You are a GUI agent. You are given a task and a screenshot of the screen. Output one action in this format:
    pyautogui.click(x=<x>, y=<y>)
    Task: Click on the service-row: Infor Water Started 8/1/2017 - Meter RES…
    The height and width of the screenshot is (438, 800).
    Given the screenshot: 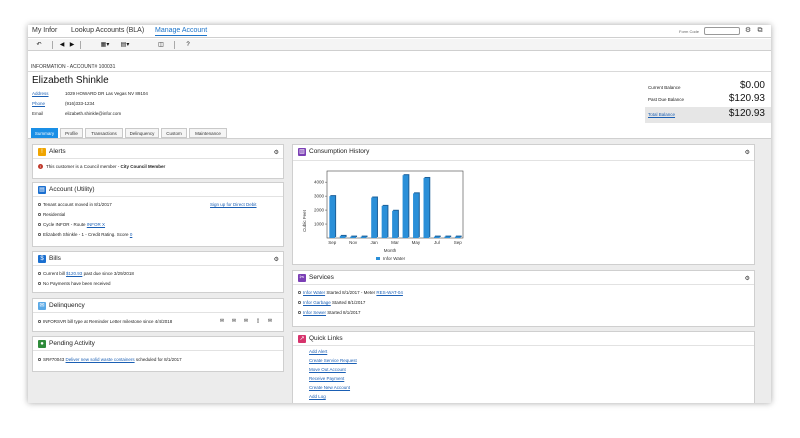 What is the action you would take?
    pyautogui.click(x=350, y=292)
    